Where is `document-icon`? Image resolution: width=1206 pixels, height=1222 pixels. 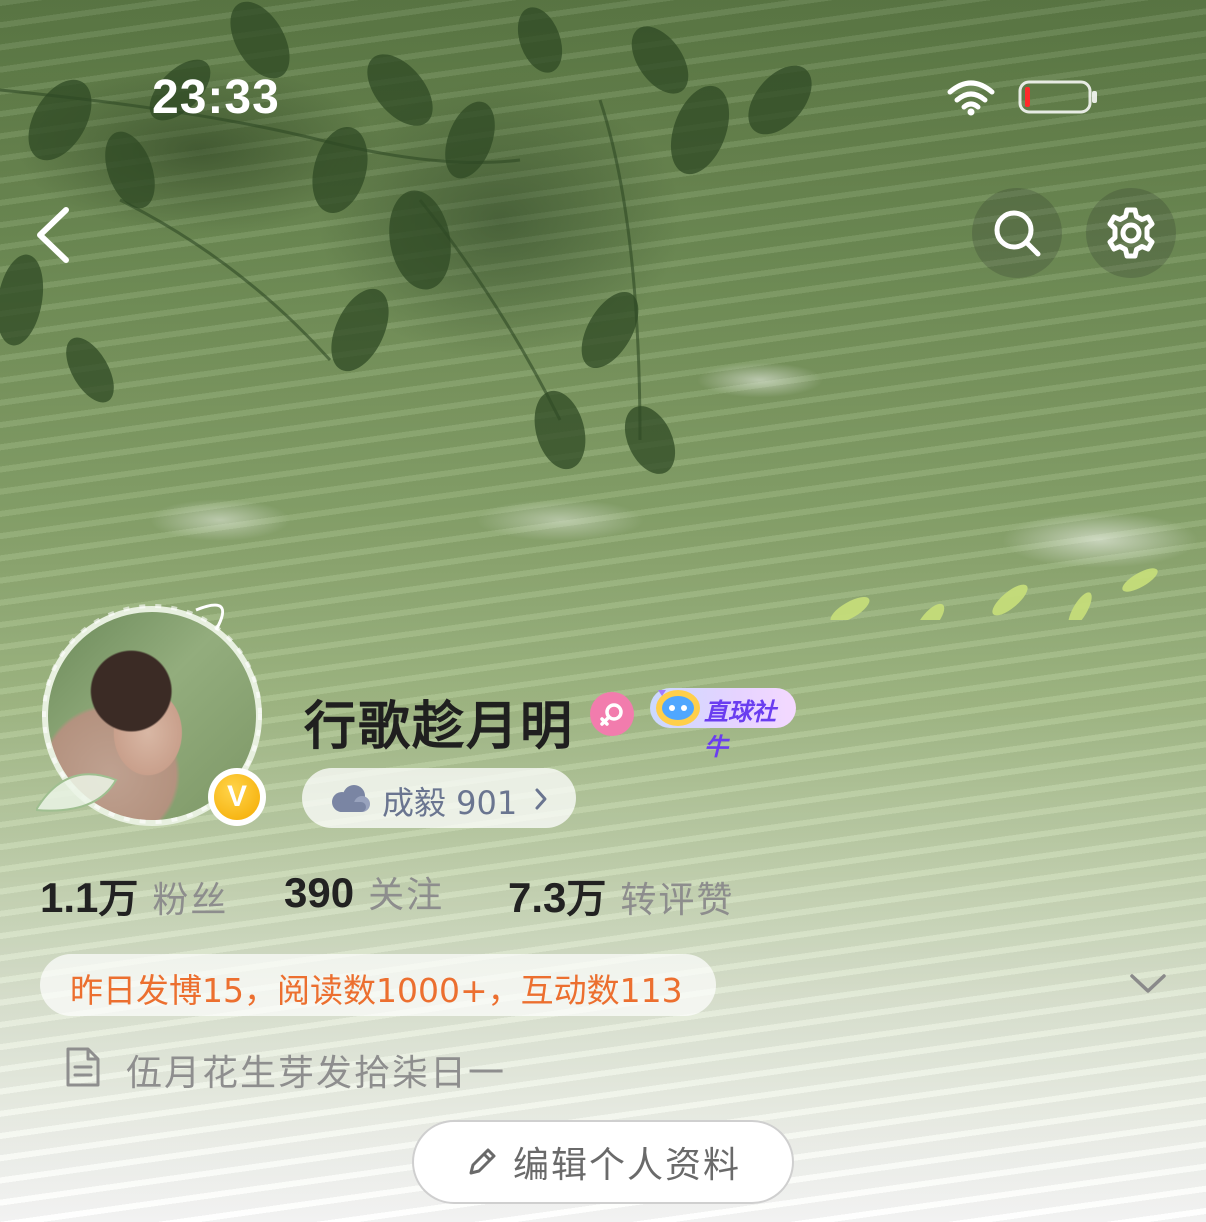
document-icon is located at coordinates (83, 1067).